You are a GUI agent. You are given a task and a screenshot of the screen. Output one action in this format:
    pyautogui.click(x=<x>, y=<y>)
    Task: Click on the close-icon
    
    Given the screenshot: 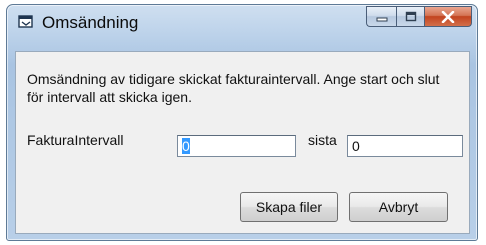 What is the action you would take?
    pyautogui.click(x=448, y=16)
    